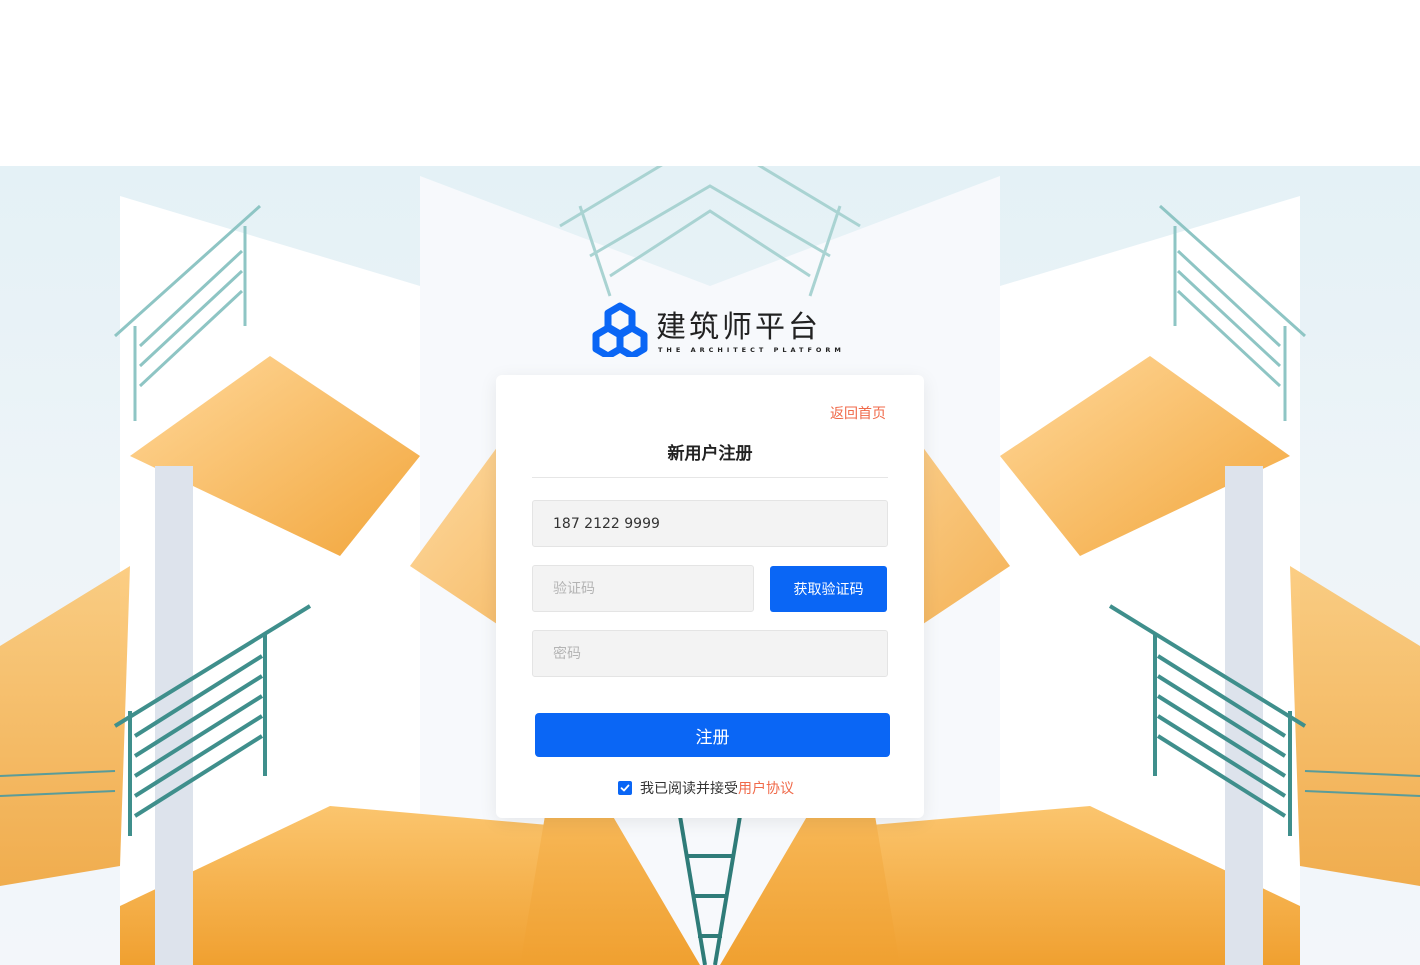 The image size is (1420, 965). What do you see at coordinates (828, 589) in the screenshot?
I see `get-code-button: 获取验证码` at bounding box center [828, 589].